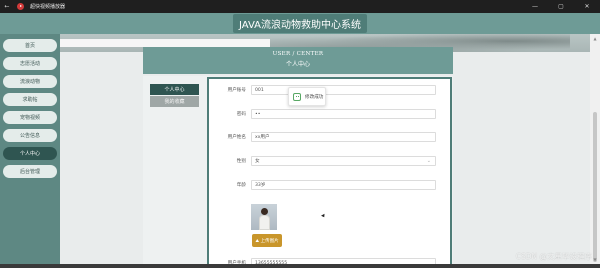 This screenshot has width=600, height=268. What do you see at coordinates (595, 259) in the screenshot?
I see `scroll-down-icon: ▼` at bounding box center [595, 259].